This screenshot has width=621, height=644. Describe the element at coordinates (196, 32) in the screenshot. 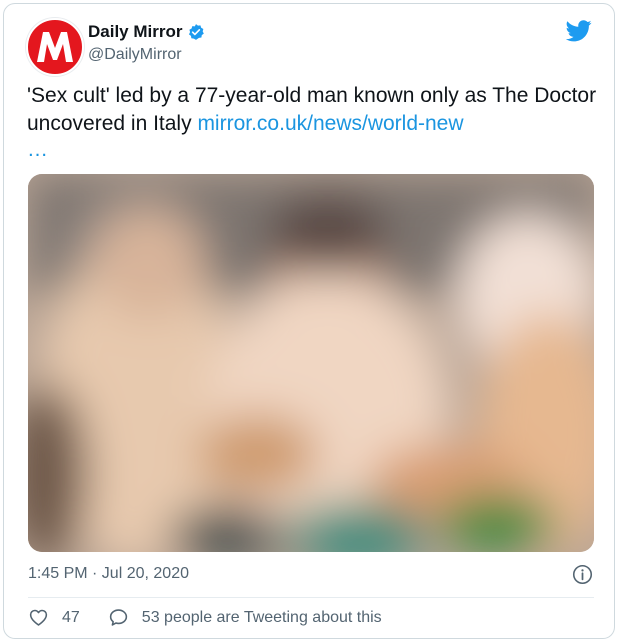

I see `verified-badge-icon` at that location.